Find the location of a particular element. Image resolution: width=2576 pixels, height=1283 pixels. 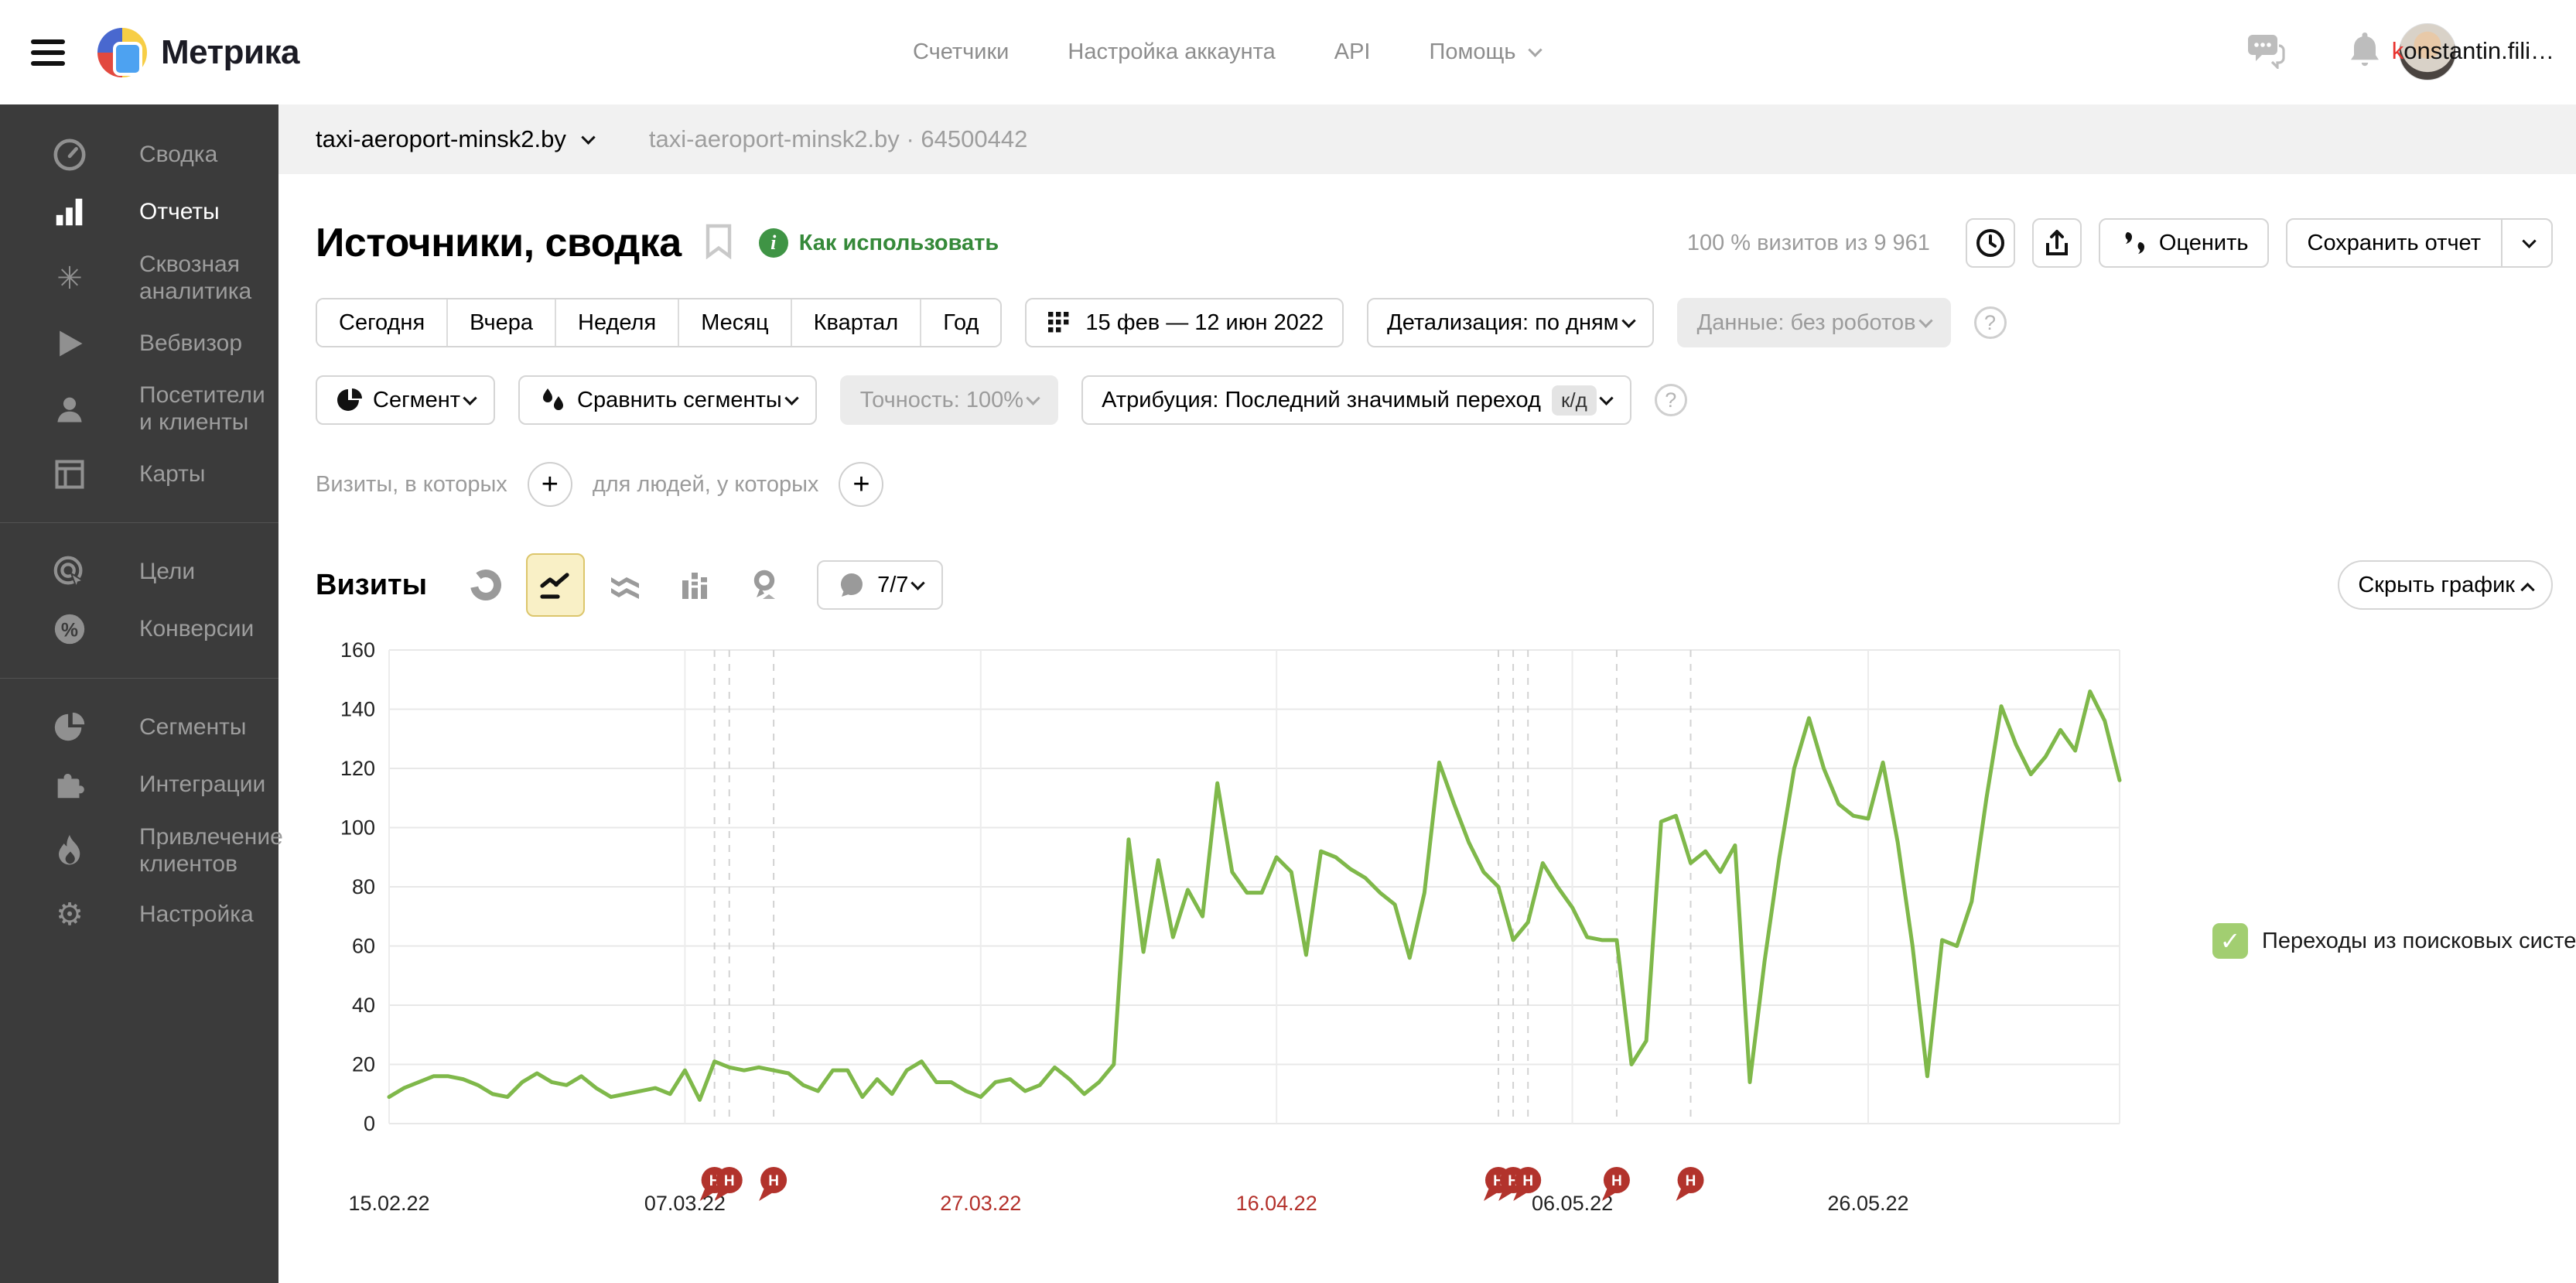

svg-text: 80 is located at coordinates (363, 886).